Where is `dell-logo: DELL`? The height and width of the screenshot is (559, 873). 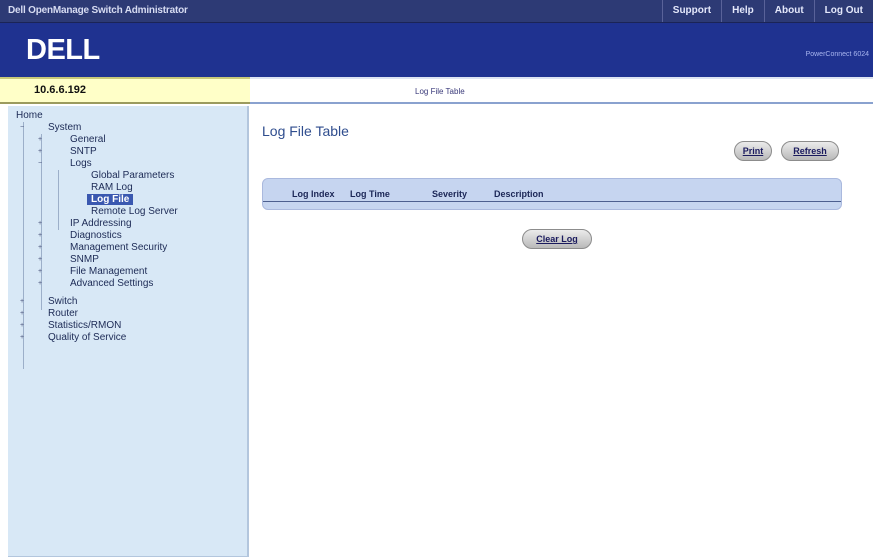
dell-logo: DELL is located at coordinates (63, 50).